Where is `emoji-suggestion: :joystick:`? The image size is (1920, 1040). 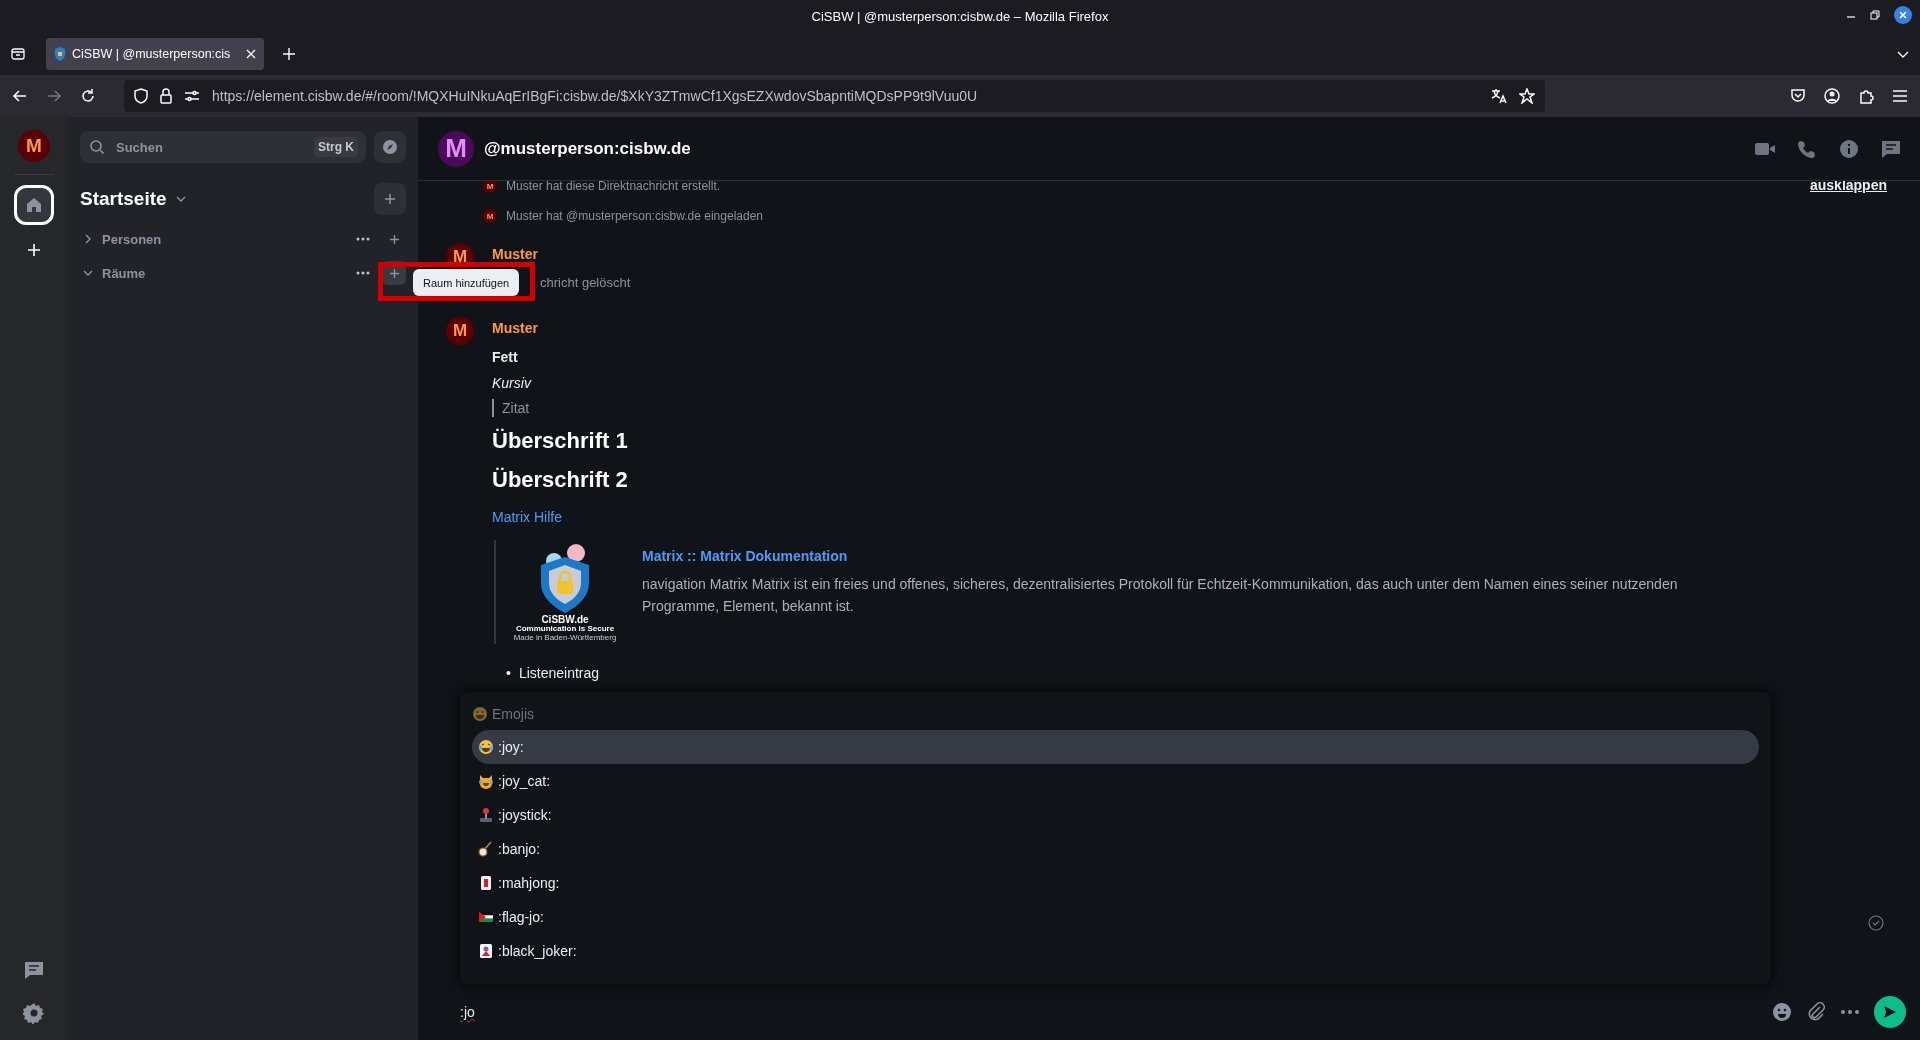 emoji-suggestion: :joystick: is located at coordinates (1115, 815).